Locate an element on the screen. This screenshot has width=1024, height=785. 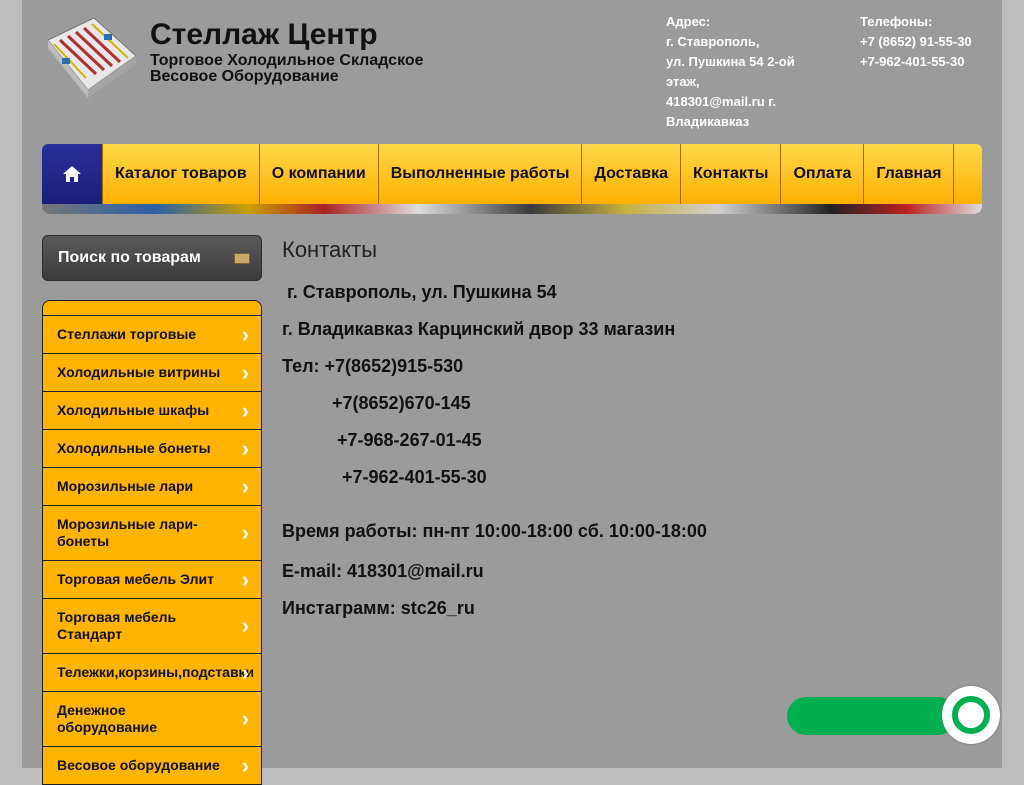
category-item: Холодильные бонеты › is located at coordinates (152, 448).